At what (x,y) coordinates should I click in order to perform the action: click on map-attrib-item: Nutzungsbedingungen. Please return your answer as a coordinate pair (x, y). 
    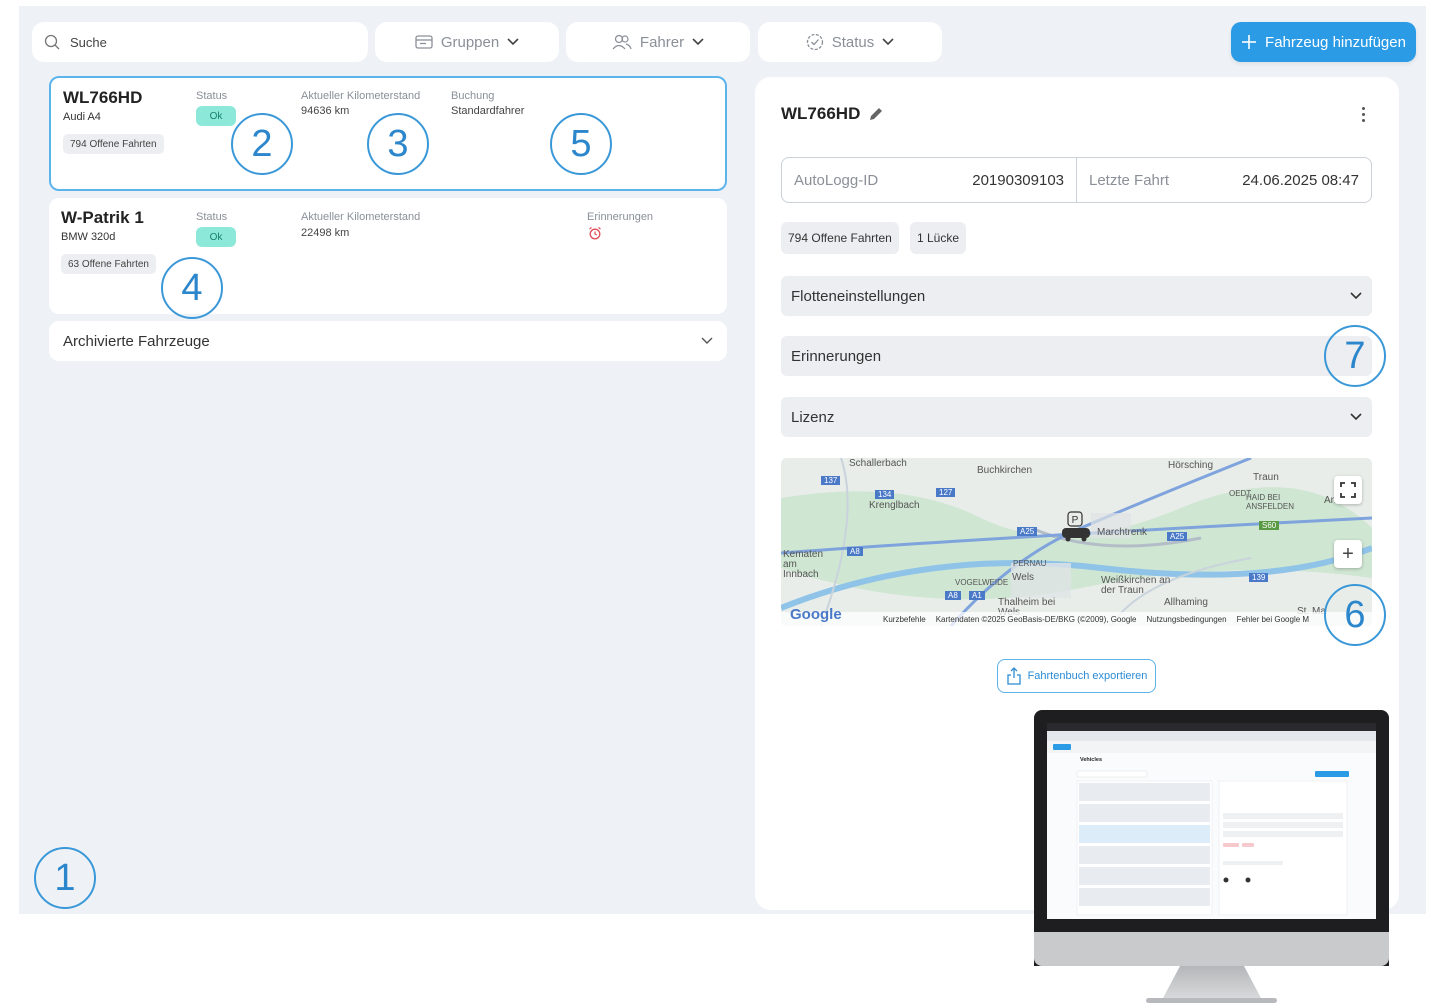
    Looking at the image, I should click on (1187, 619).